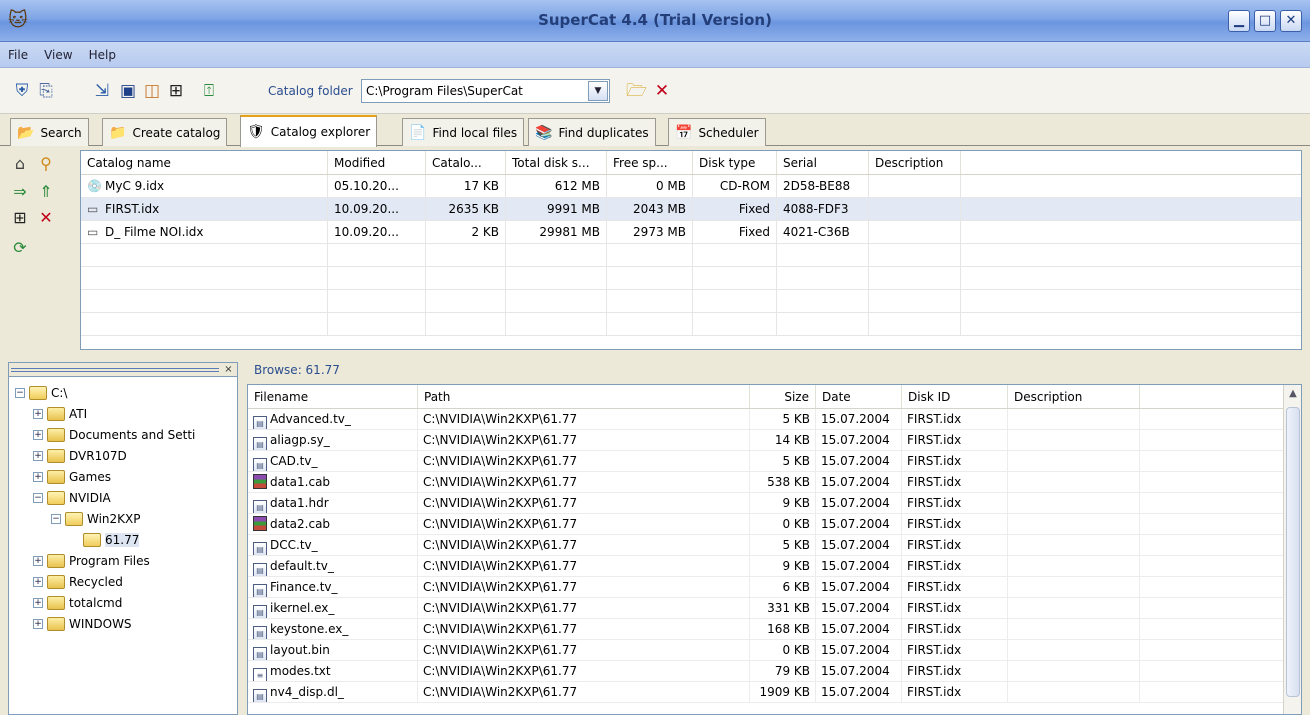  Describe the element at coordinates (102, 91) in the screenshot. I see `import-icon: ⇲` at that location.